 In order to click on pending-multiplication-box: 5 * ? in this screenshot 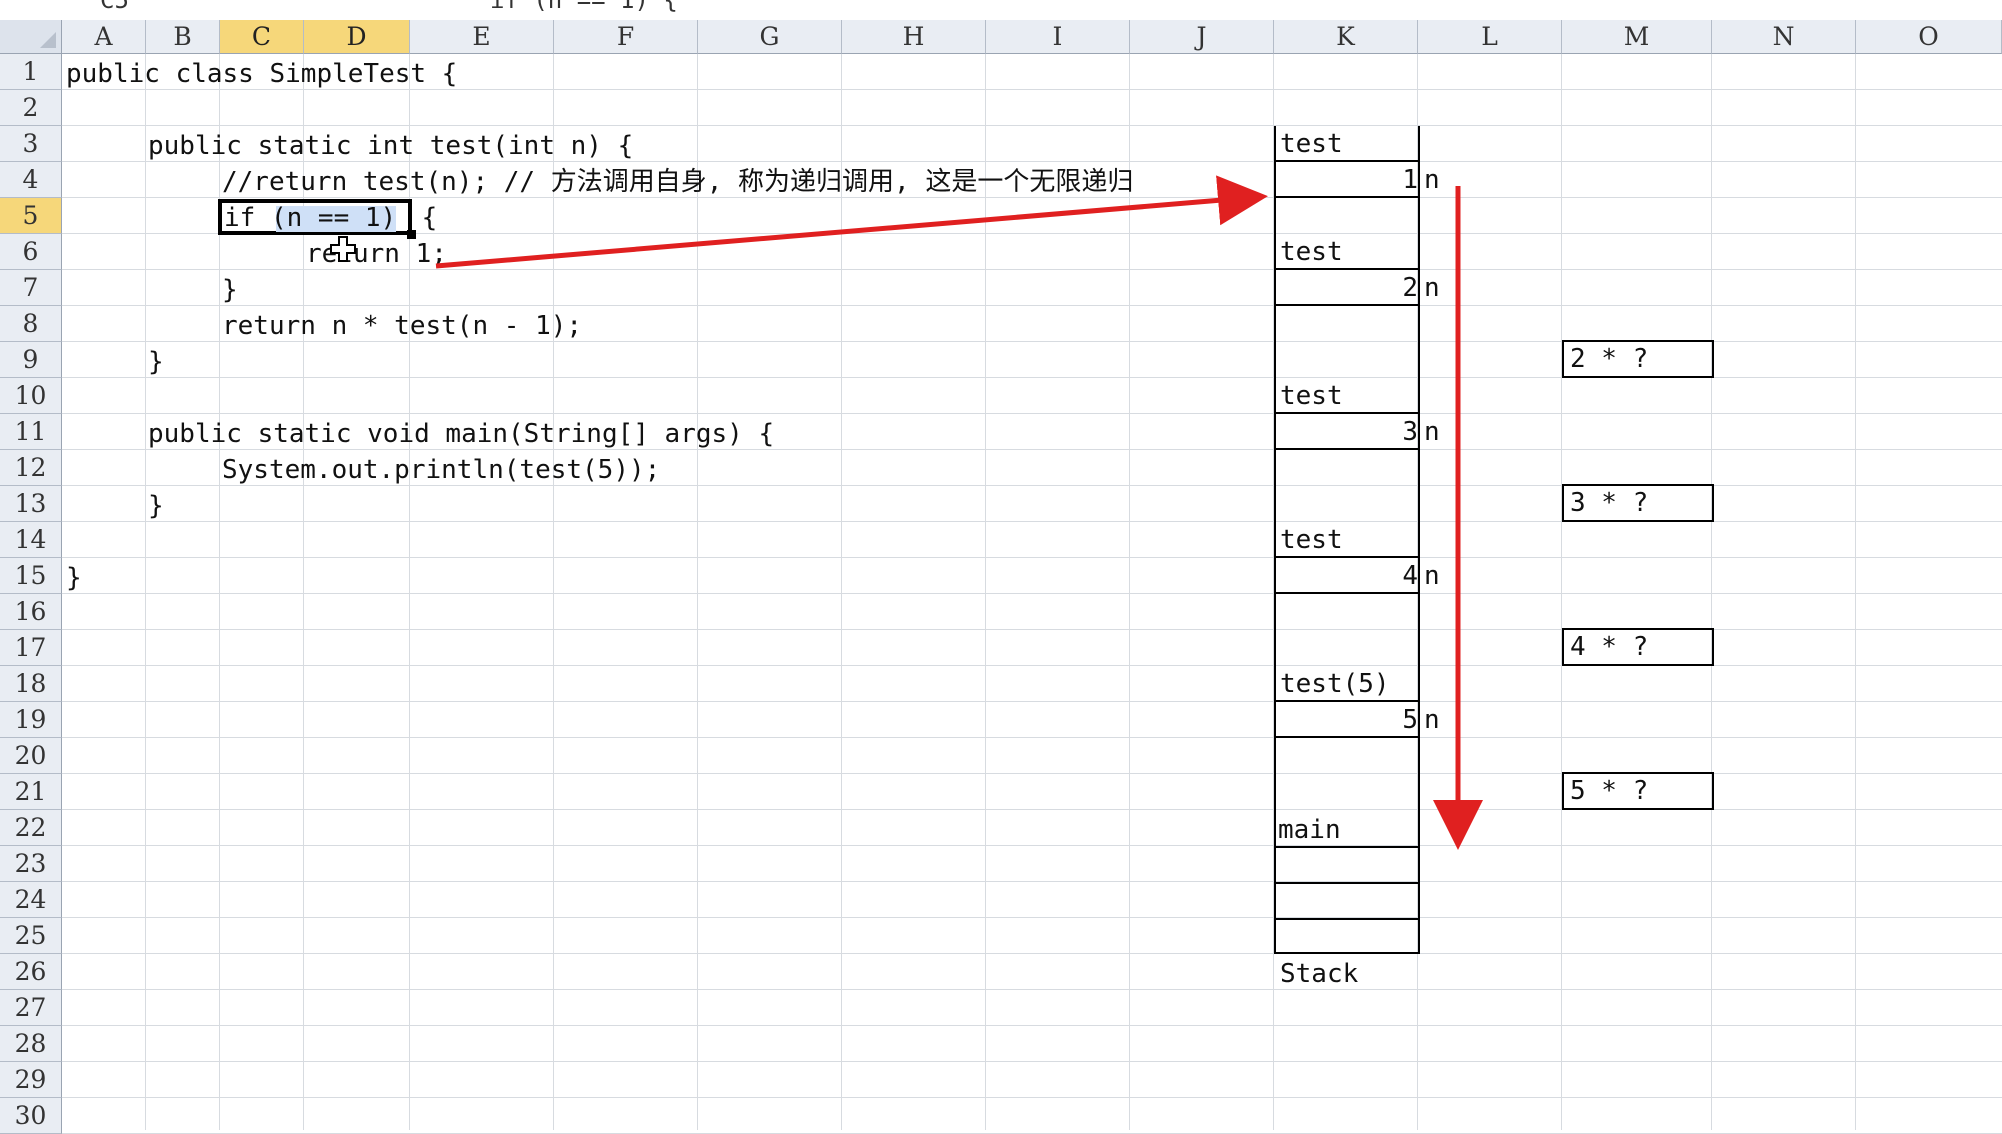, I will do `click(1638, 791)`.